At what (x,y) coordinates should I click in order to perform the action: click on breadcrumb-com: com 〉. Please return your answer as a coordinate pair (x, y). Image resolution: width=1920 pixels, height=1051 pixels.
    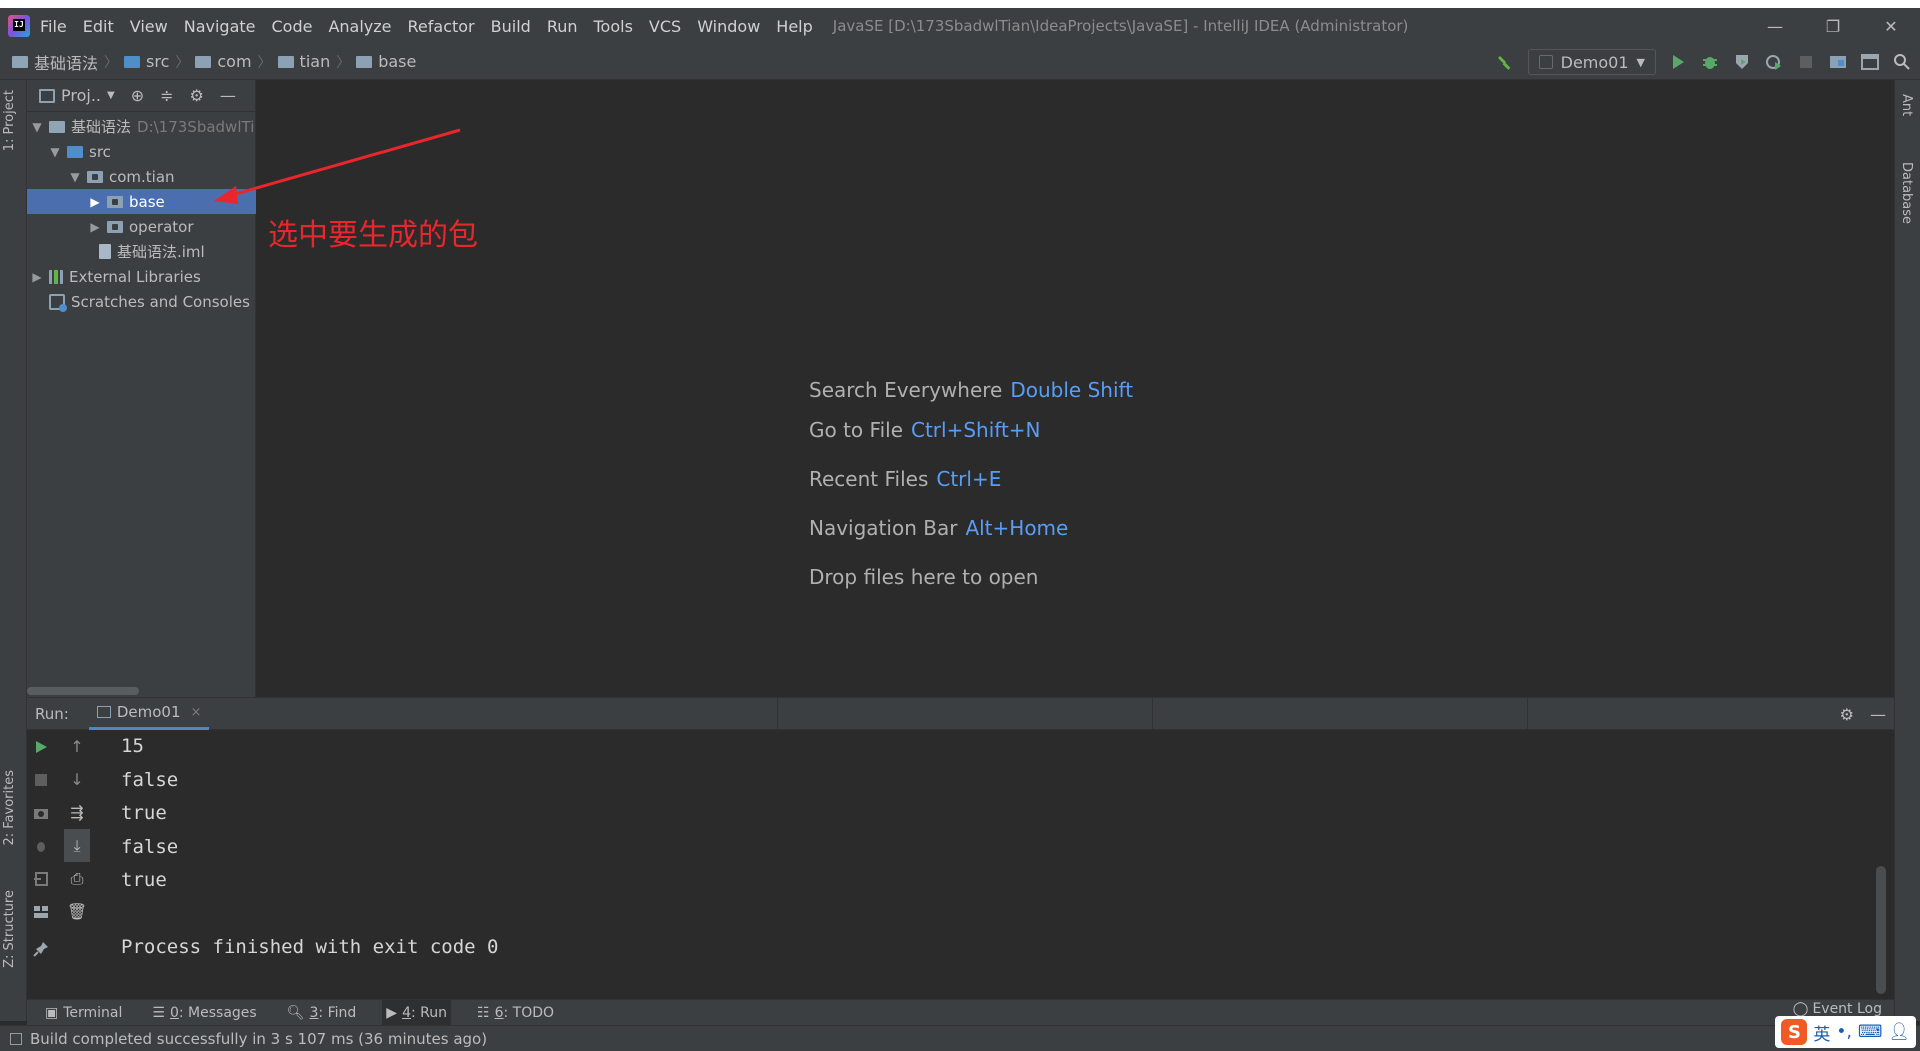
    Looking at the image, I should click on (236, 62).